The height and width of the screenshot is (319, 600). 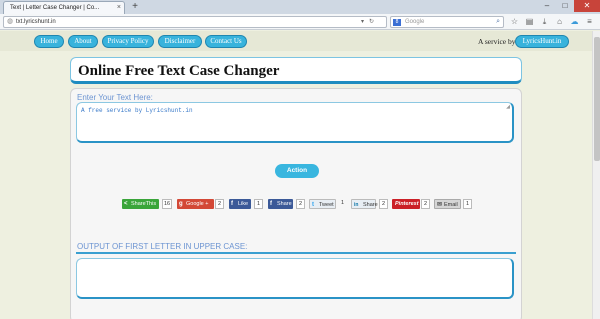 What do you see at coordinates (447, 22) in the screenshot?
I see `search-bar: 8 Google ⌕` at bounding box center [447, 22].